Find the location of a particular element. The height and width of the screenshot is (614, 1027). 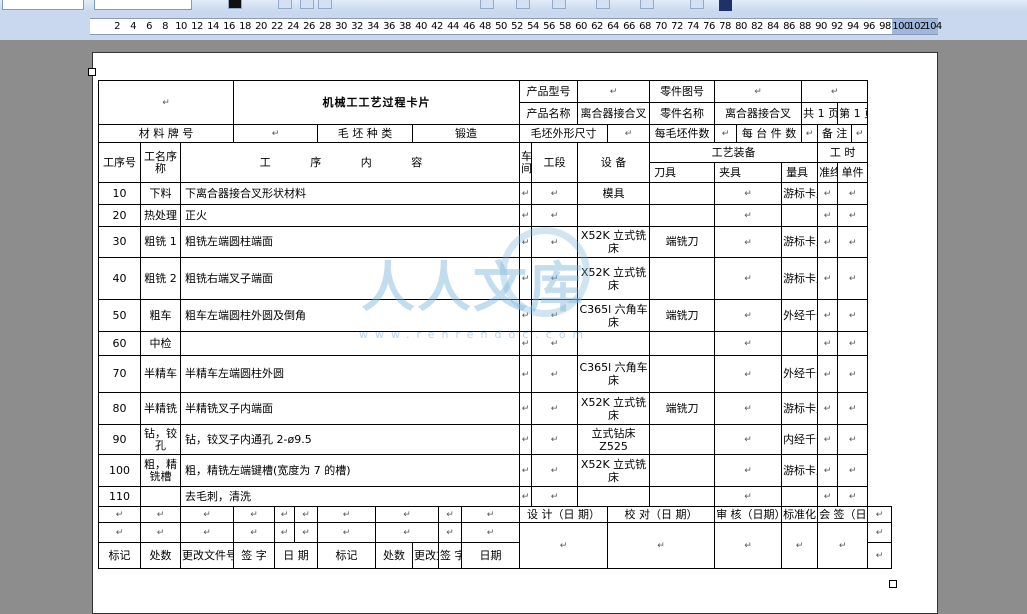

process-no-cell: 110 is located at coordinates (119, 496).